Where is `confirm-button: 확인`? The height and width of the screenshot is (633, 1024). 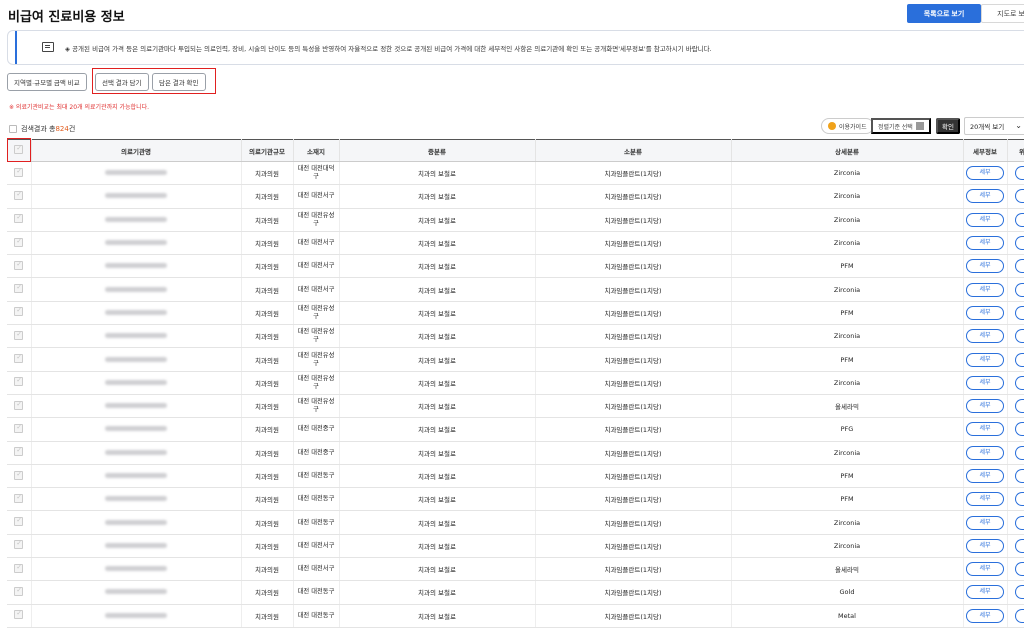
confirm-button: 확인 is located at coordinates (948, 126).